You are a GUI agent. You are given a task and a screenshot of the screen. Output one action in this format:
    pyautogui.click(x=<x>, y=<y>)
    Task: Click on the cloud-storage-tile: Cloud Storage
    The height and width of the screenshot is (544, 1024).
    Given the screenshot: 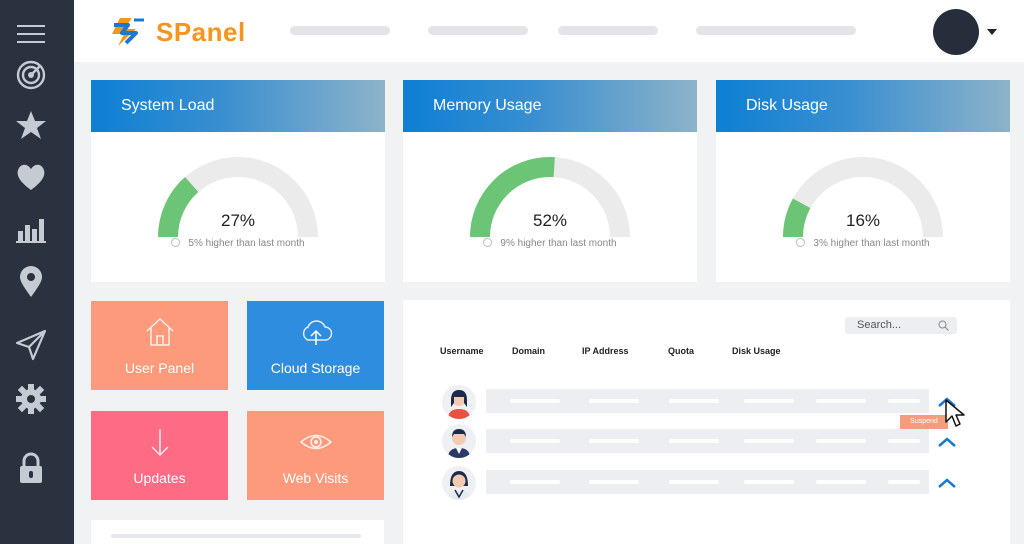 What is the action you would take?
    pyautogui.click(x=315, y=345)
    